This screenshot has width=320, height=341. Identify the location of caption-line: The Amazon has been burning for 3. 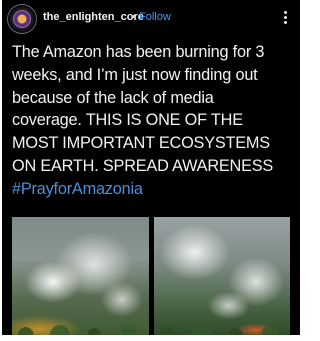
(138, 52).